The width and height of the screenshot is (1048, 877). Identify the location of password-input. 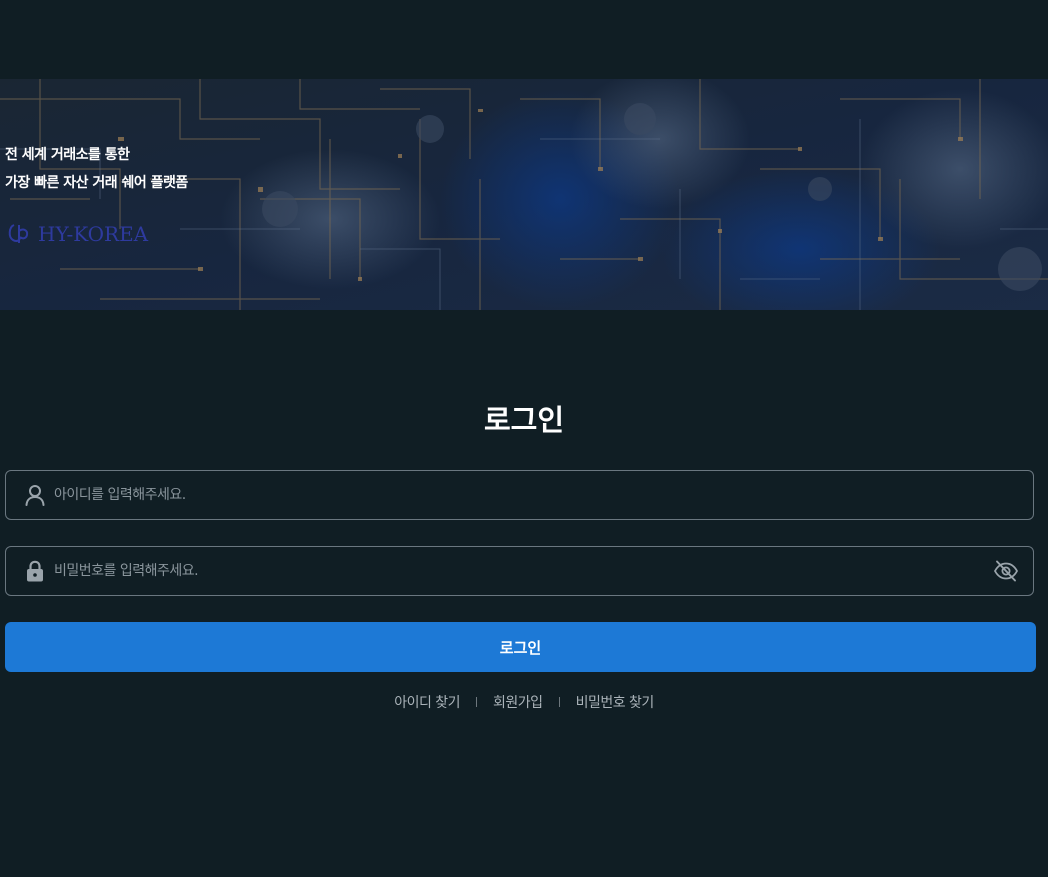
(523, 571).